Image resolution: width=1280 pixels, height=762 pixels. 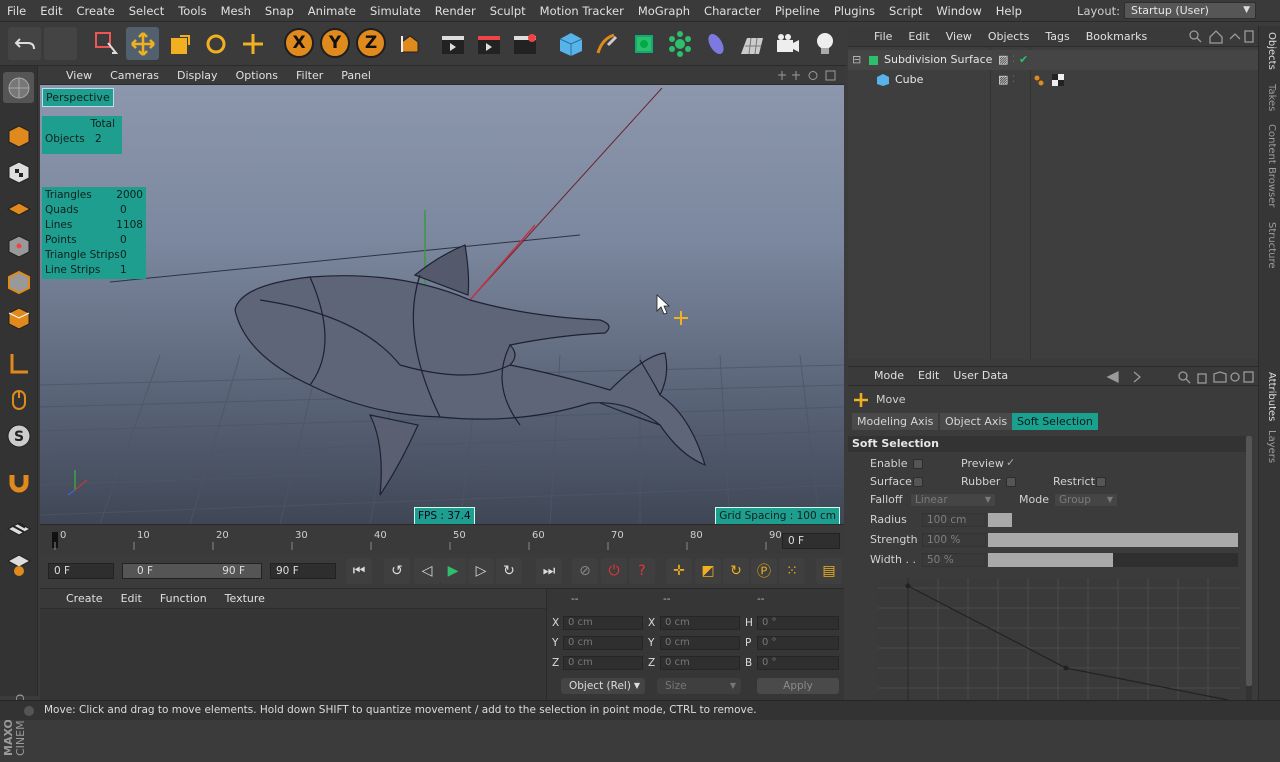 What do you see at coordinates (309, 75) in the screenshot?
I see `viewport-menu-filter: Filter` at bounding box center [309, 75].